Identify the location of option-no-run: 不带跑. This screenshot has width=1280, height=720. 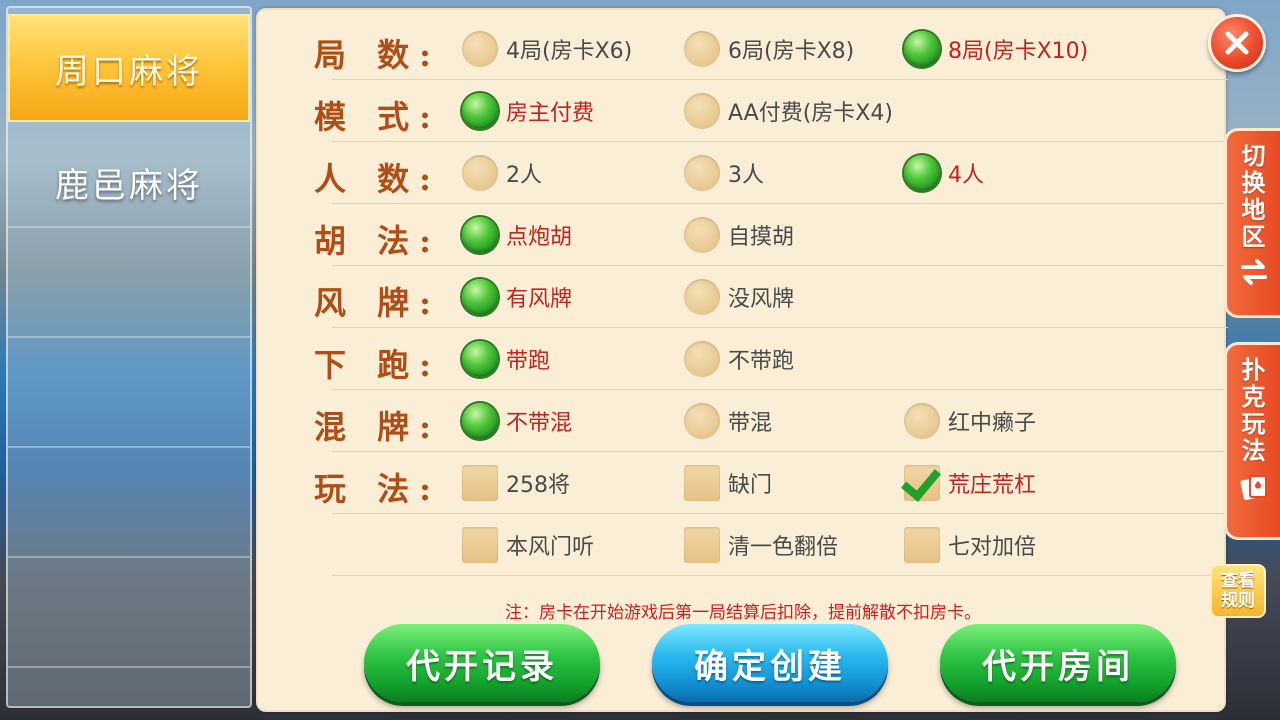
(739, 359).